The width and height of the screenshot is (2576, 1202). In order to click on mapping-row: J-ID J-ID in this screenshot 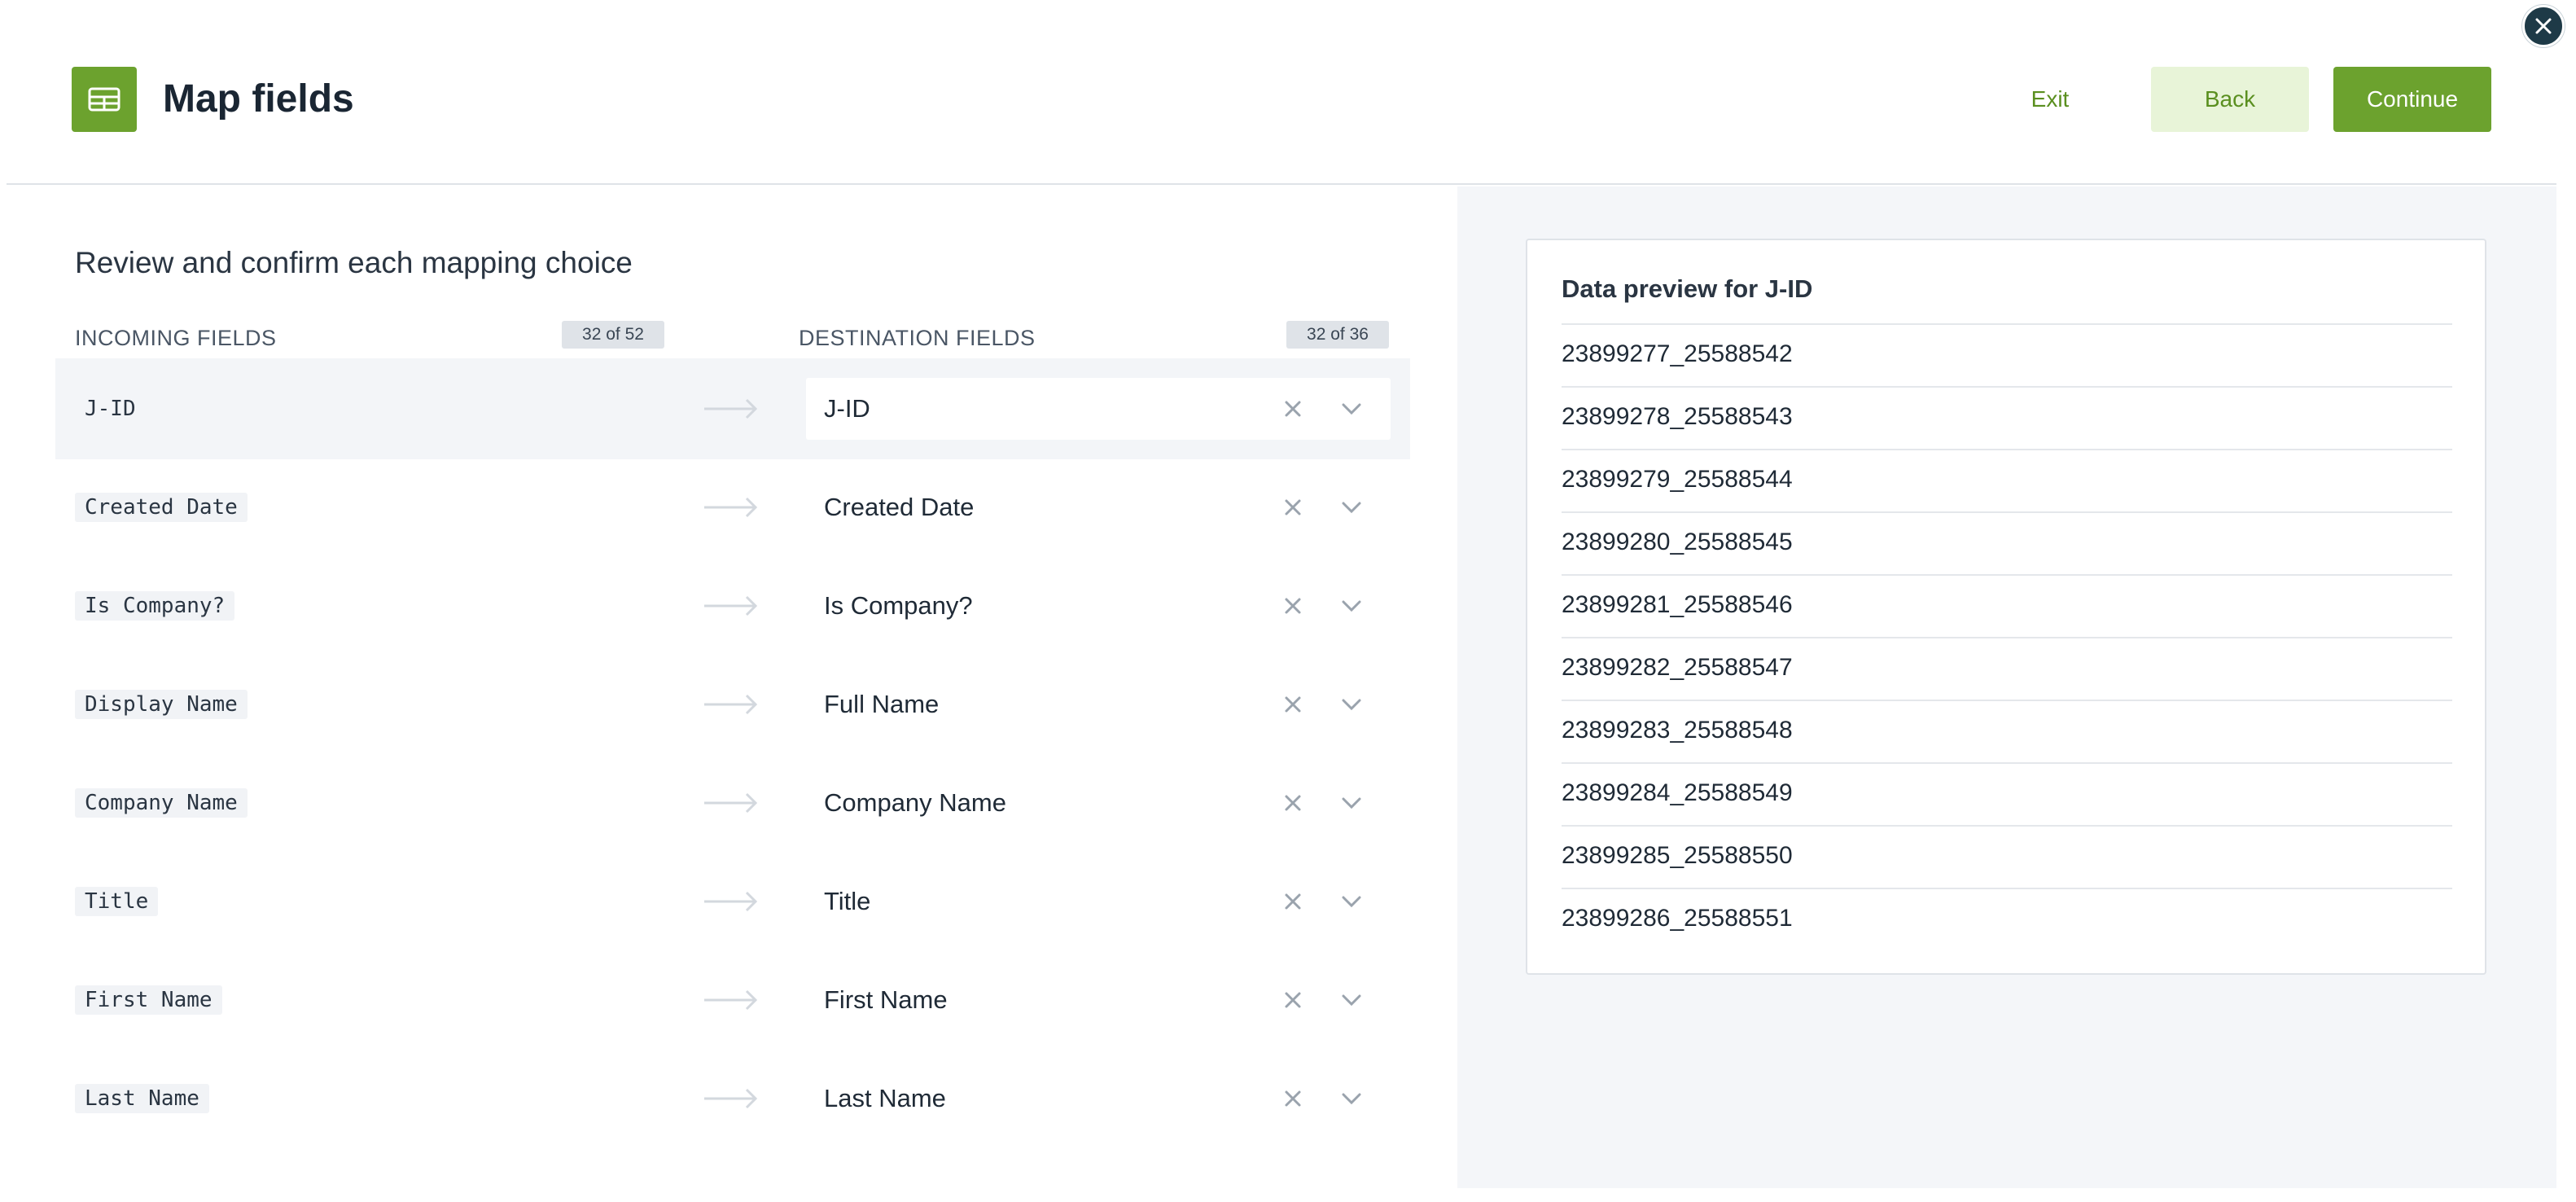, I will do `click(732, 409)`.